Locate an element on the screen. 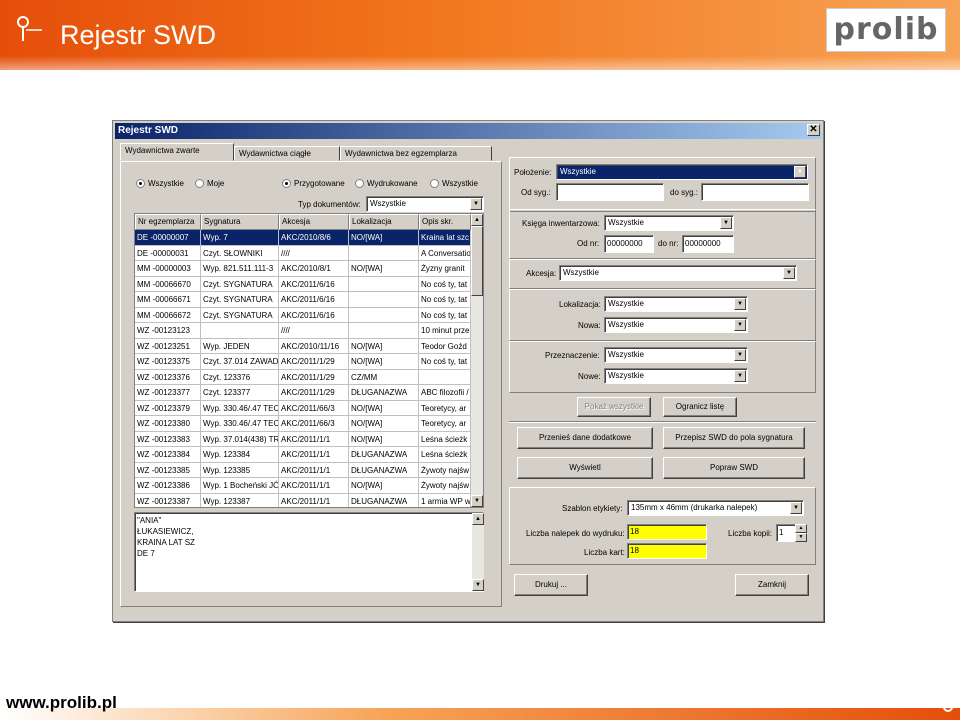  table-cell: Wyp. JEDEN is located at coordinates (240, 346).